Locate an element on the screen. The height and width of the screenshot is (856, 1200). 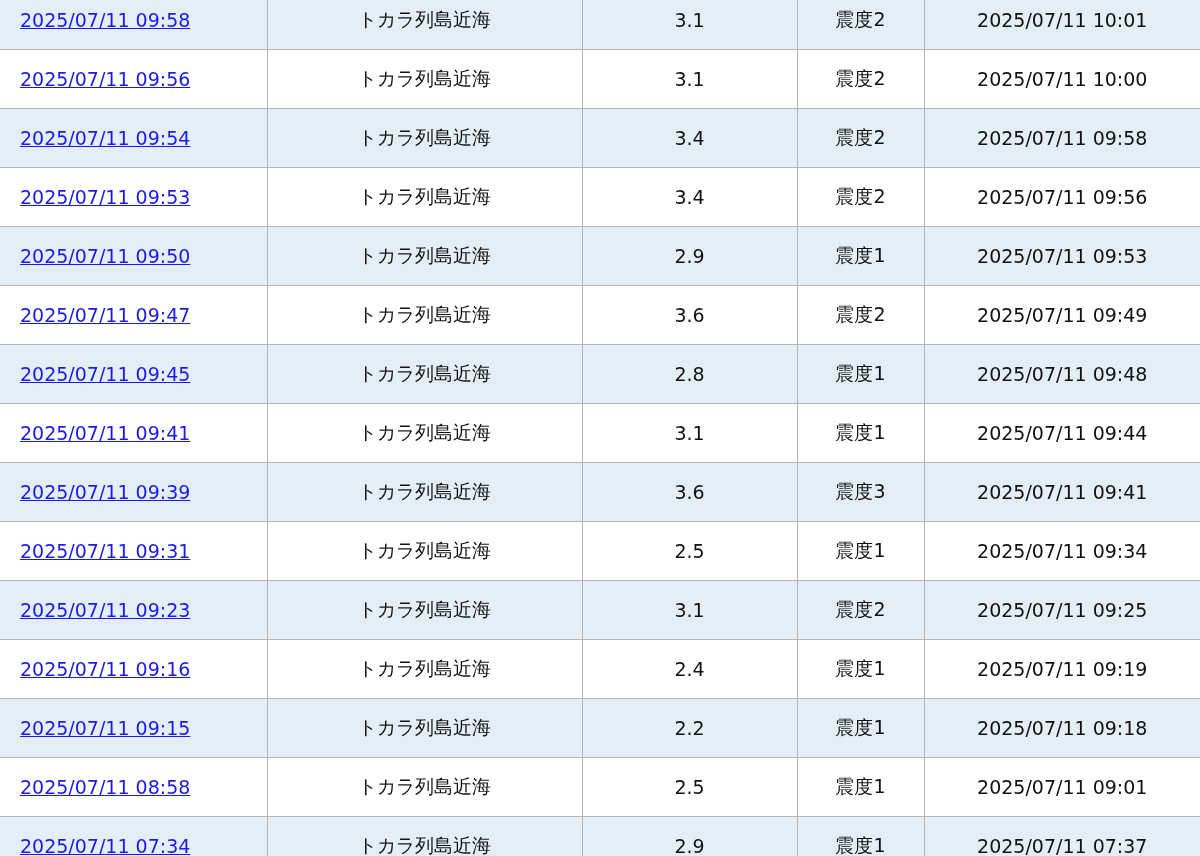
origin-time-link: 2025/07/11 09:54 is located at coordinates (105, 138).